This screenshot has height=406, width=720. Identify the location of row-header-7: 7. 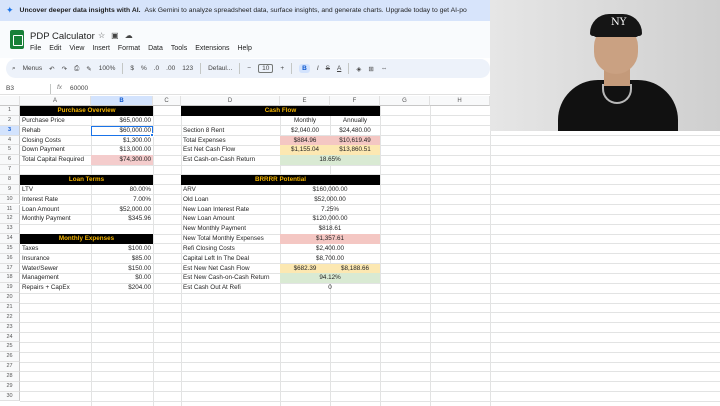
(10, 170).